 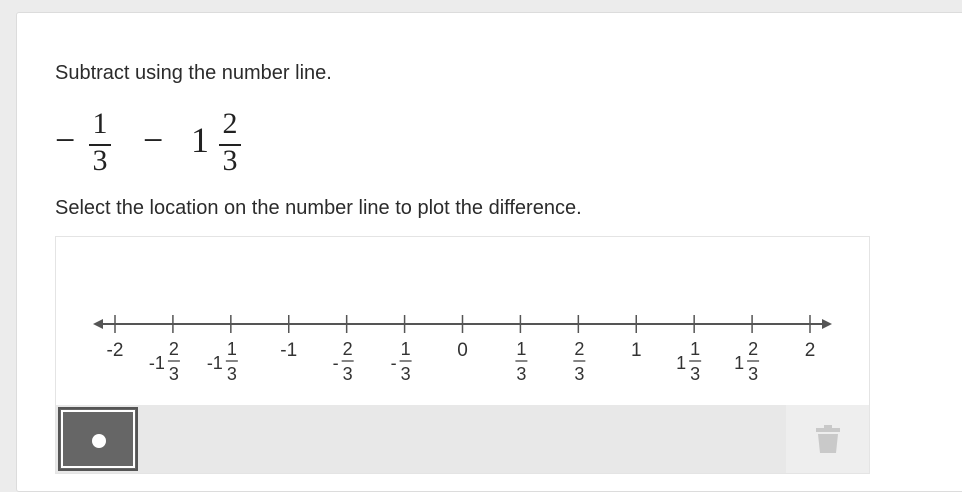 What do you see at coordinates (636, 350) in the screenshot?
I see `tick-label: 1` at bounding box center [636, 350].